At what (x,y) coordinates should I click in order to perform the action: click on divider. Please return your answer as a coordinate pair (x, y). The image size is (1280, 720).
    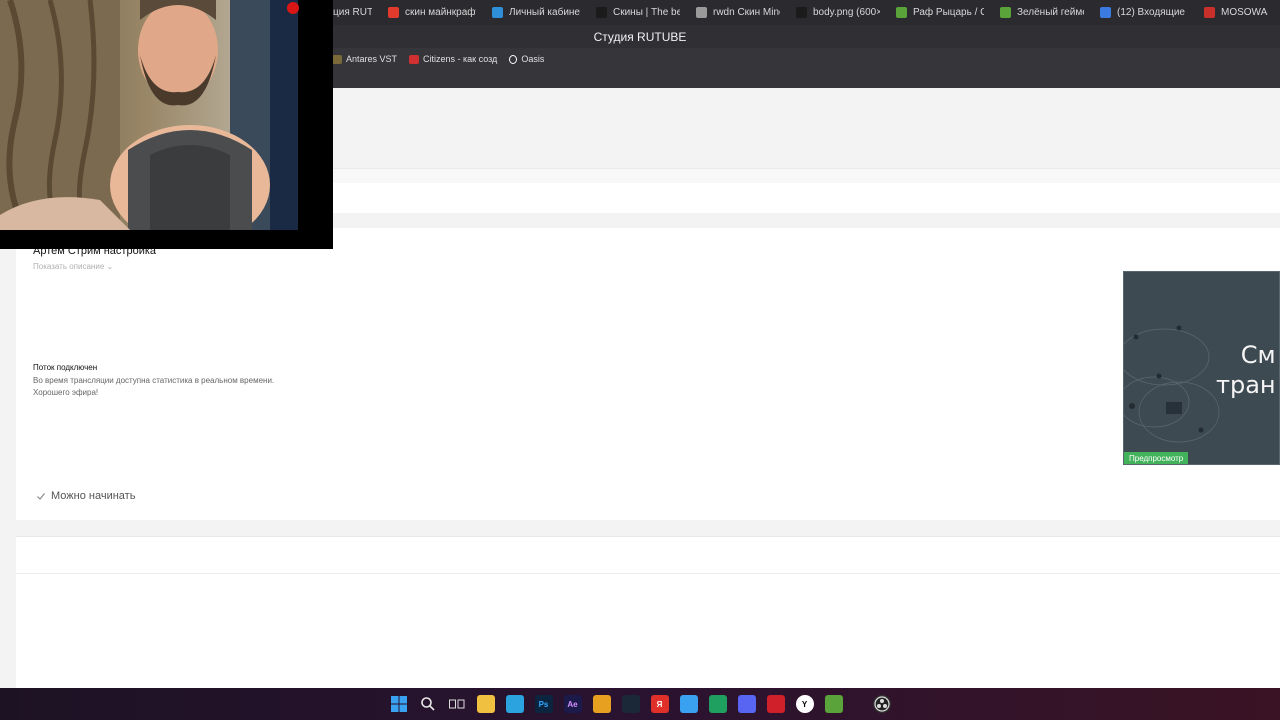
    Looking at the image, I should click on (648, 573).